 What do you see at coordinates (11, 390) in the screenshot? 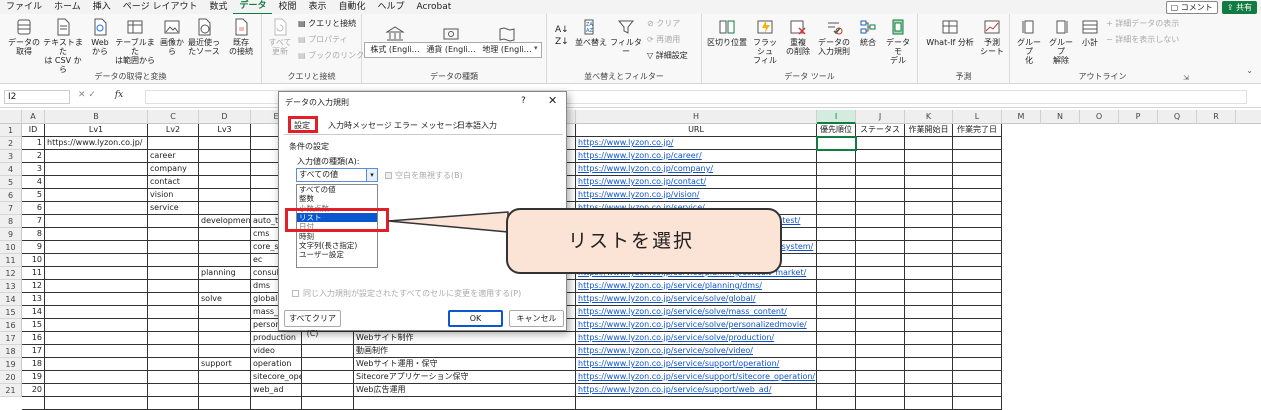
I see `row-header: 21` at bounding box center [11, 390].